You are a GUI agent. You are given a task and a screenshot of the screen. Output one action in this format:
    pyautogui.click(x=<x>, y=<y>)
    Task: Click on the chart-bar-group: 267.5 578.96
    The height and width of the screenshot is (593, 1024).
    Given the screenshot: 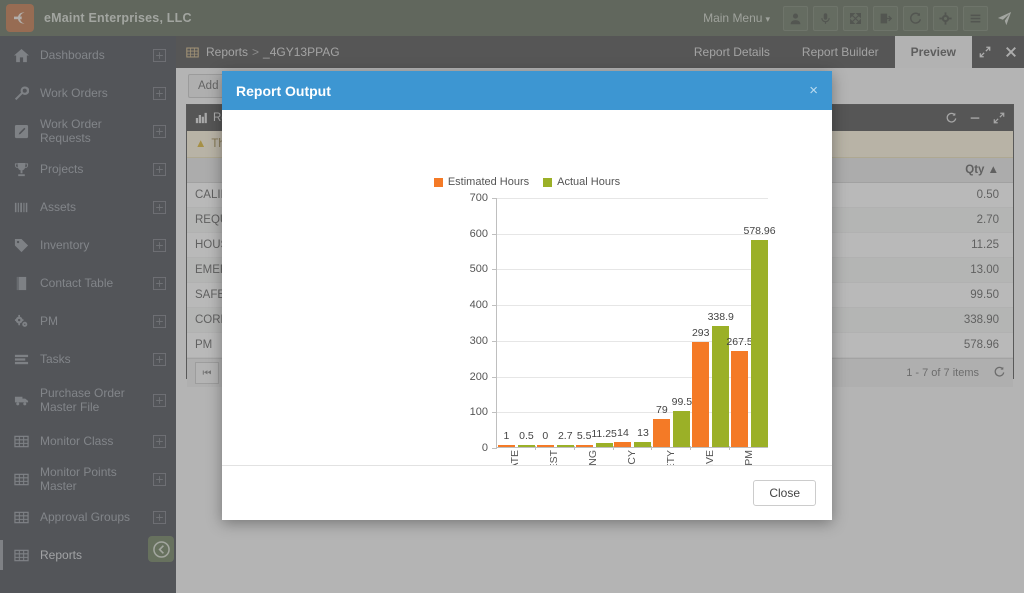 What is the action you would take?
    pyautogui.click(x=751, y=322)
    